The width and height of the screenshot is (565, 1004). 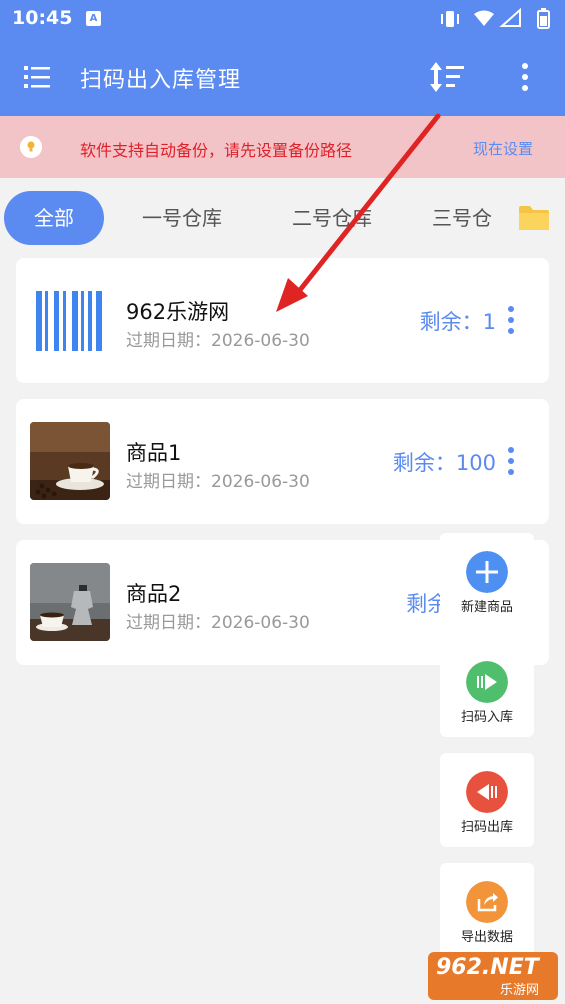 I want to click on set-now-link: 现在设置, so click(x=503, y=148).